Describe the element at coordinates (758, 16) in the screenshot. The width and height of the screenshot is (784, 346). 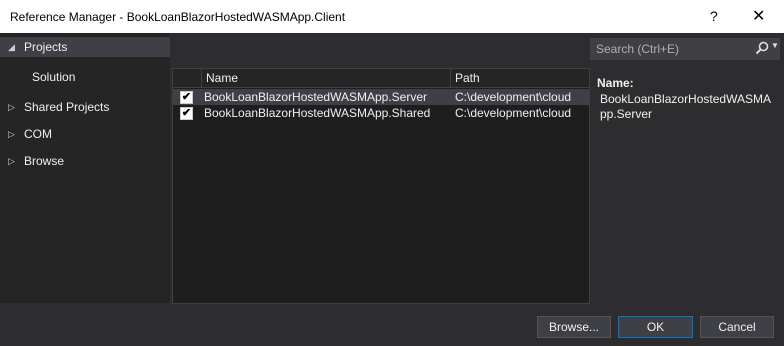
I see `close-button: ✕` at that location.